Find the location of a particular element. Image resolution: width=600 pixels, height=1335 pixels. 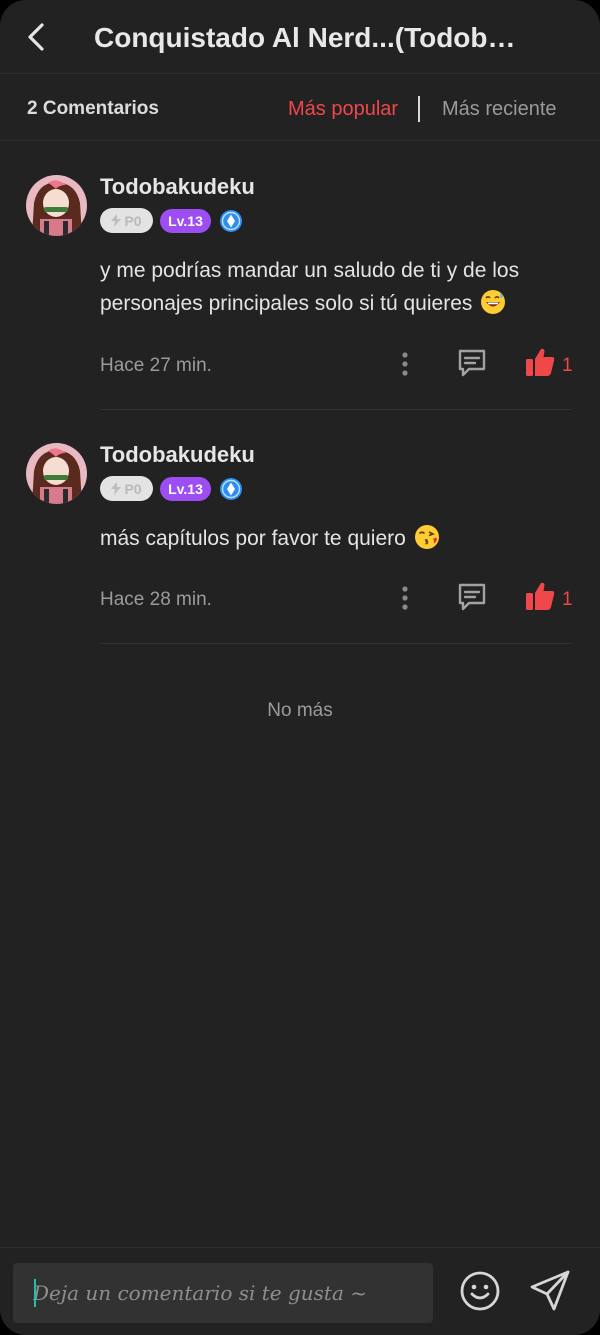

sort-bar: 2 Comentarios Más popular Más reciente is located at coordinates (300, 108).